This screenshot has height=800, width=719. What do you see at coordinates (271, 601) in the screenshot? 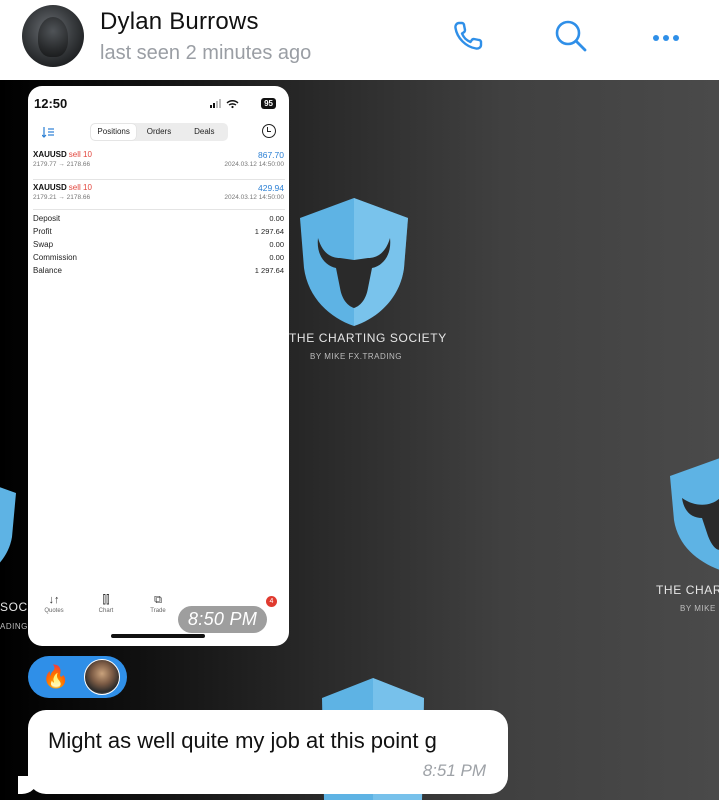
I see `notification-badge: 4` at bounding box center [271, 601].